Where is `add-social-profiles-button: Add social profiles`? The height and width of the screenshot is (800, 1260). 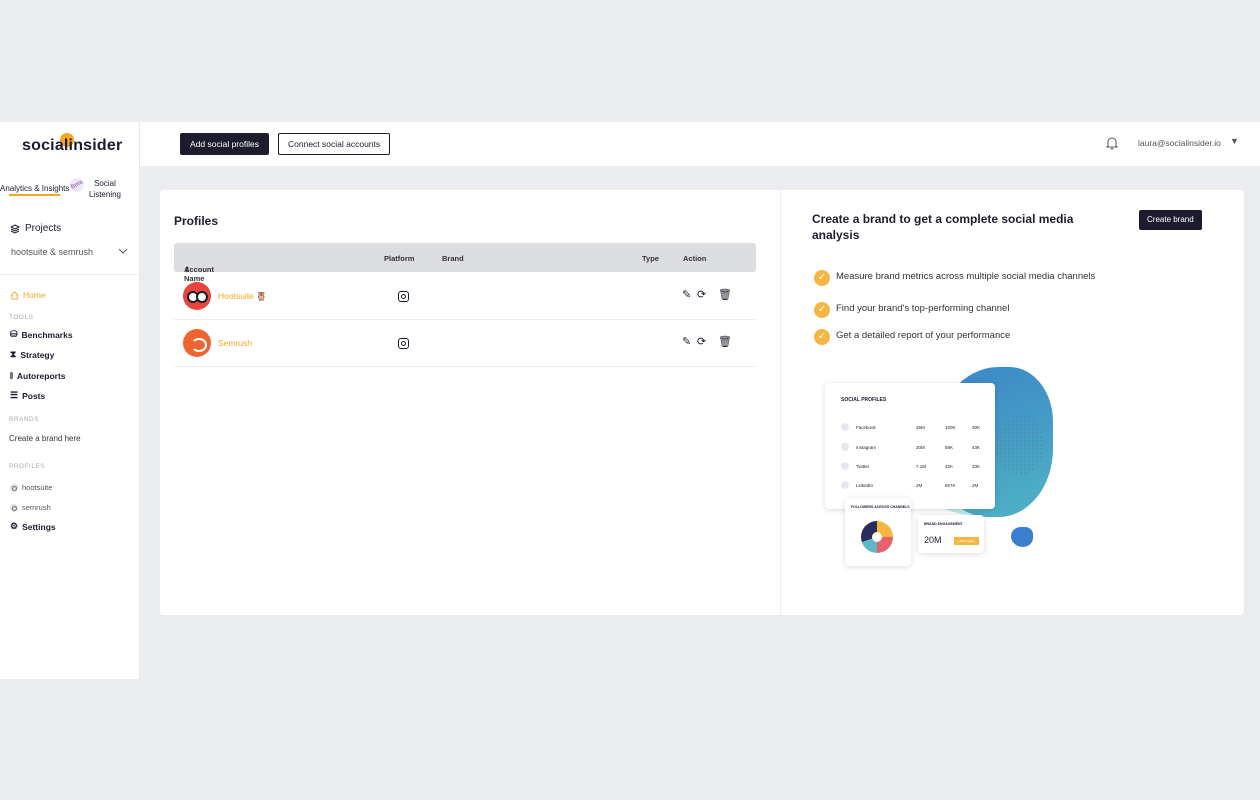 add-social-profiles-button: Add social profiles is located at coordinates (224, 144).